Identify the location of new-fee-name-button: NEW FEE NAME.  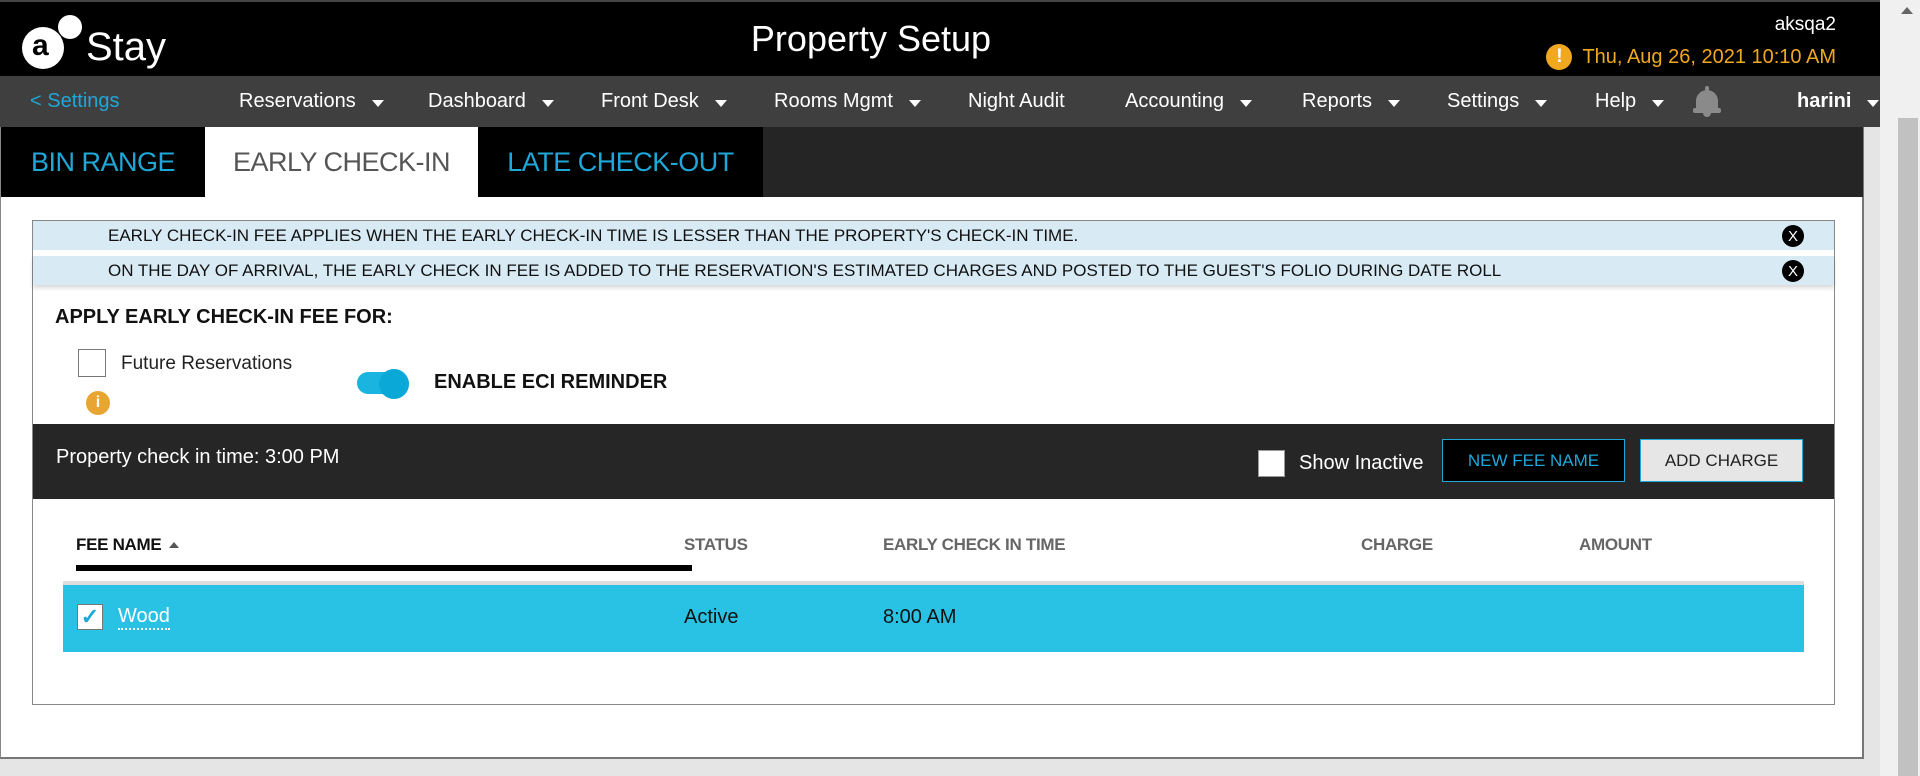
(1533, 460).